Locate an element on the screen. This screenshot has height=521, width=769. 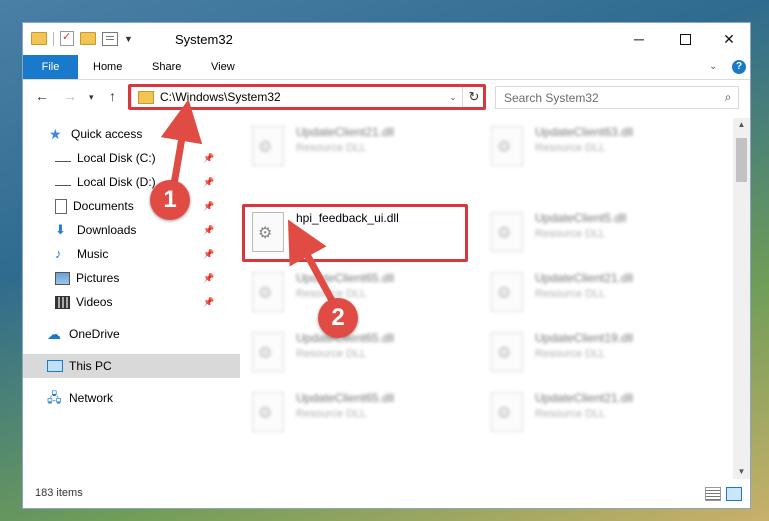
tab-share: Share is located at coordinates (166, 67).